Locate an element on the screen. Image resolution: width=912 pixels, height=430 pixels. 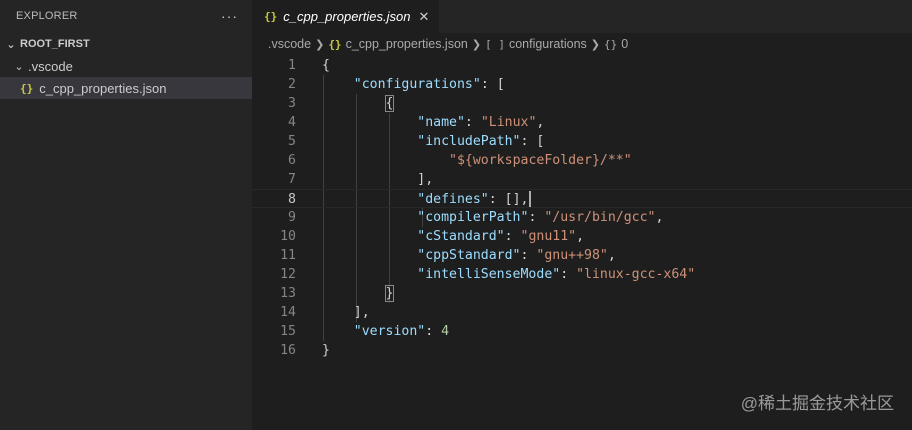
json-key: "intelliSenseMode" is located at coordinates (489, 274).